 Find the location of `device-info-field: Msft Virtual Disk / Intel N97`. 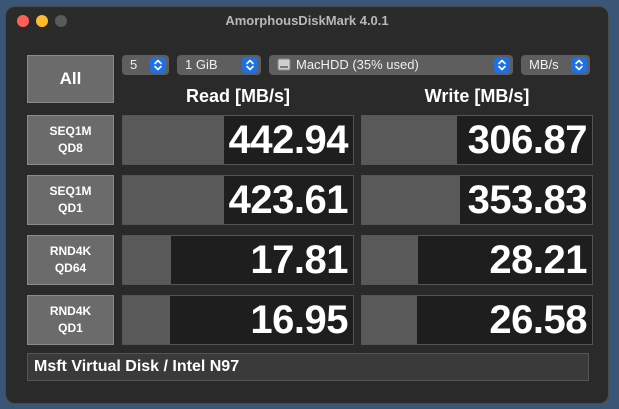

device-info-field: Msft Virtual Disk / Intel N97 is located at coordinates (308, 367).